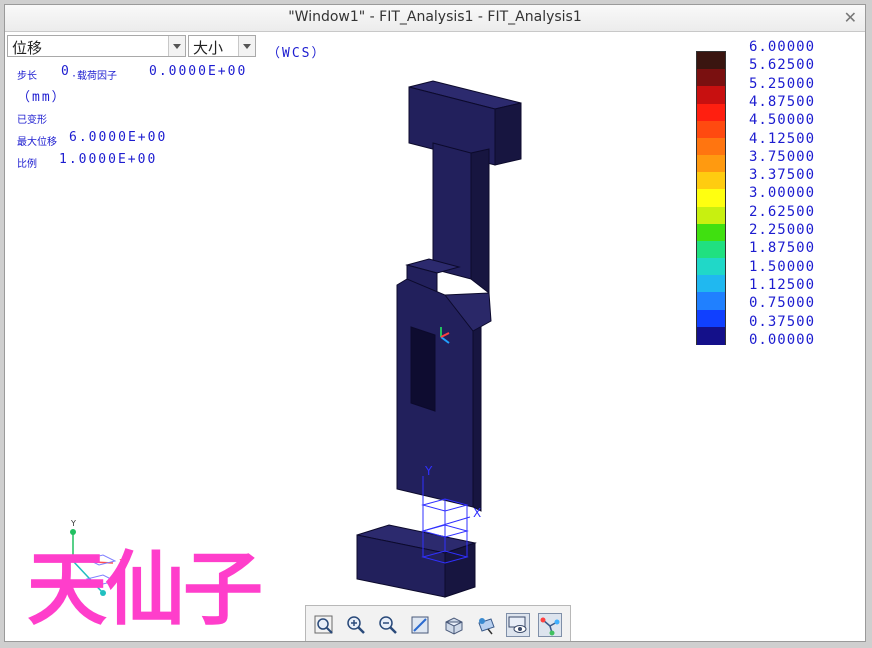  Describe the element at coordinates (356, 625) in the screenshot. I see `zoom-in-icon` at that location.